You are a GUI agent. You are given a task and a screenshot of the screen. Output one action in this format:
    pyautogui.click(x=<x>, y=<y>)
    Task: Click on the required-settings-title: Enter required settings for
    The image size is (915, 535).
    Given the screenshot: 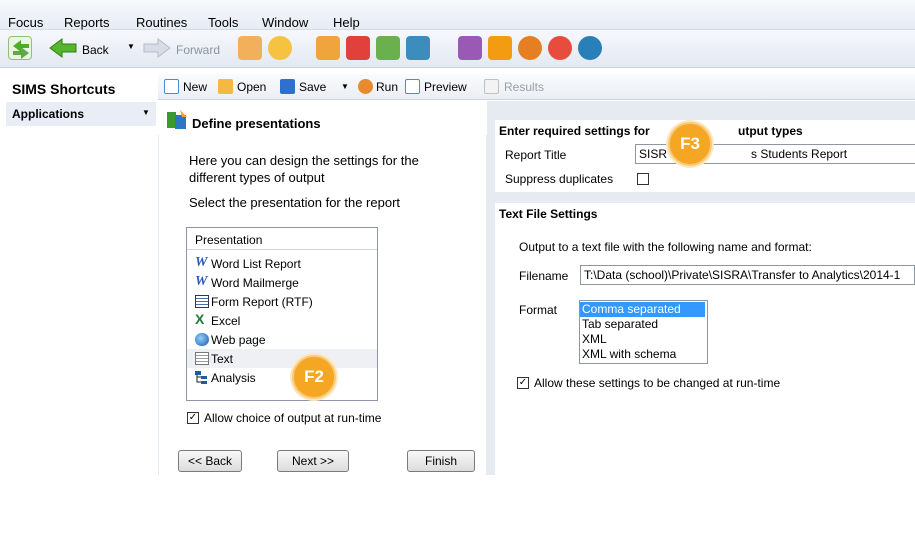 What is the action you would take?
    pyautogui.click(x=574, y=131)
    